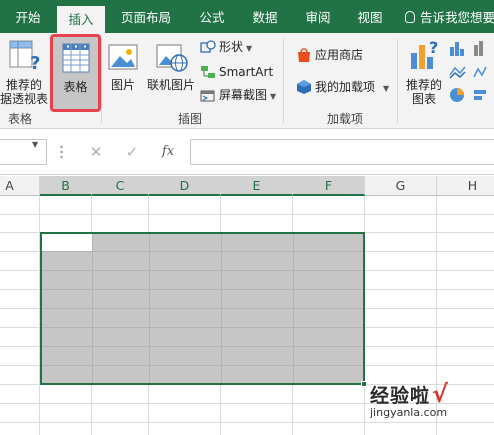 This screenshot has width=494, height=435. What do you see at coordinates (410, 17) in the screenshot?
I see `lightbulb-icon` at bounding box center [410, 17].